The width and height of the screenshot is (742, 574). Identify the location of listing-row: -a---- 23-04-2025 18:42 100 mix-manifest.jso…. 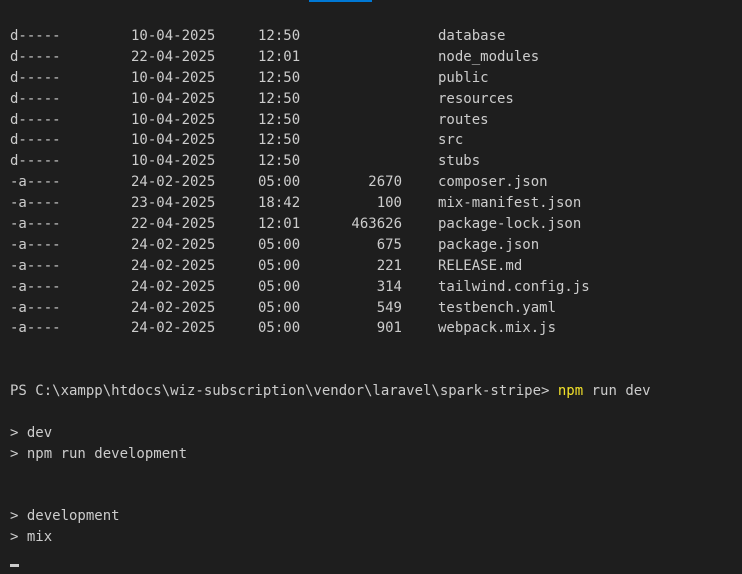
(376, 203).